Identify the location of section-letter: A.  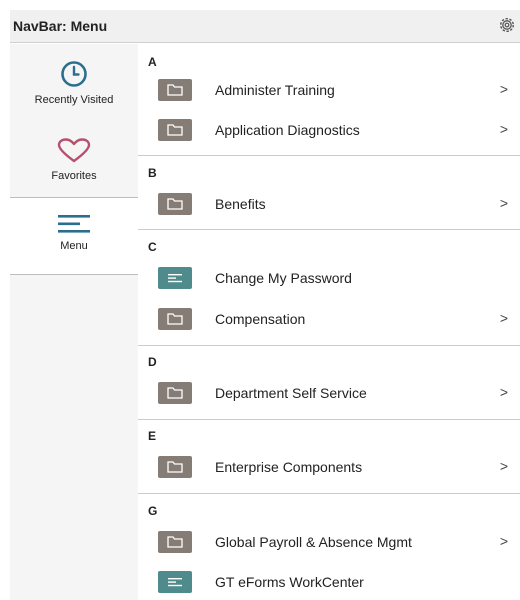
(152, 62).